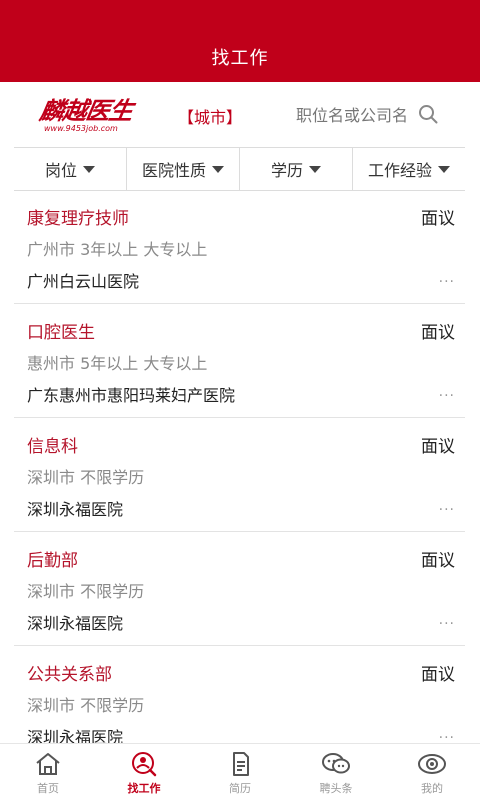  What do you see at coordinates (144, 764) in the screenshot?
I see `search-person-icon` at bounding box center [144, 764].